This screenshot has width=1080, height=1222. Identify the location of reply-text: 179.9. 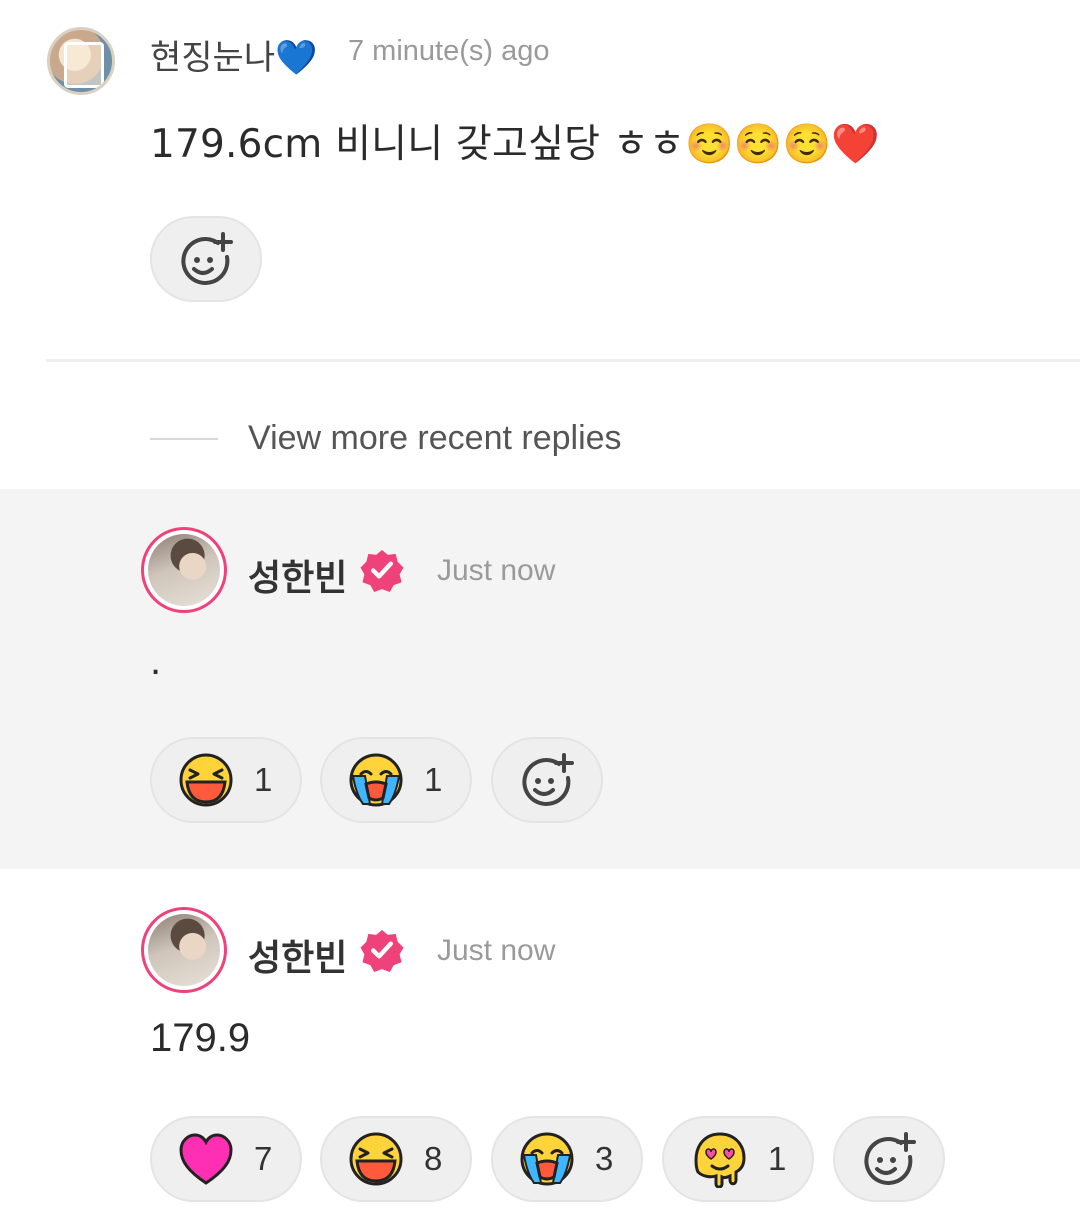
(200, 1038).